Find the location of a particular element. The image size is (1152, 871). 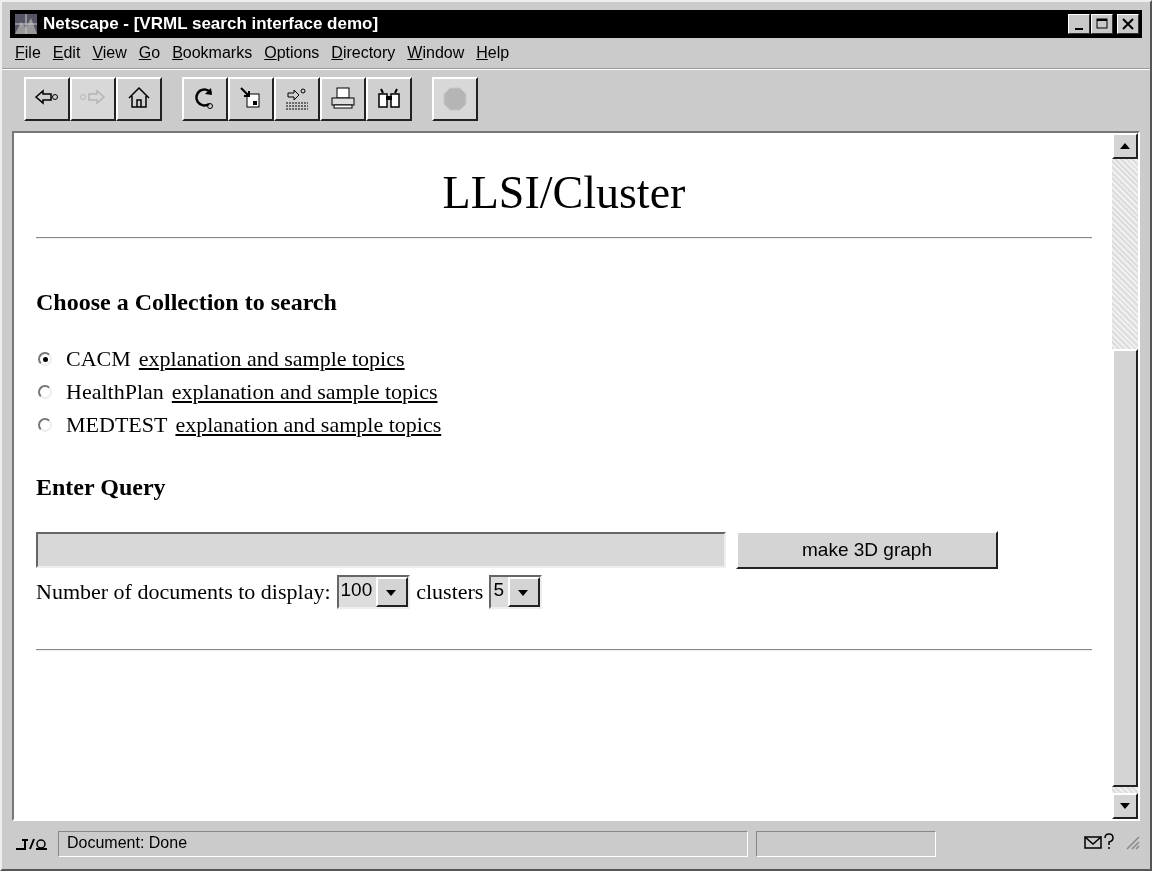

security-key-icon is located at coordinates (31, 844).